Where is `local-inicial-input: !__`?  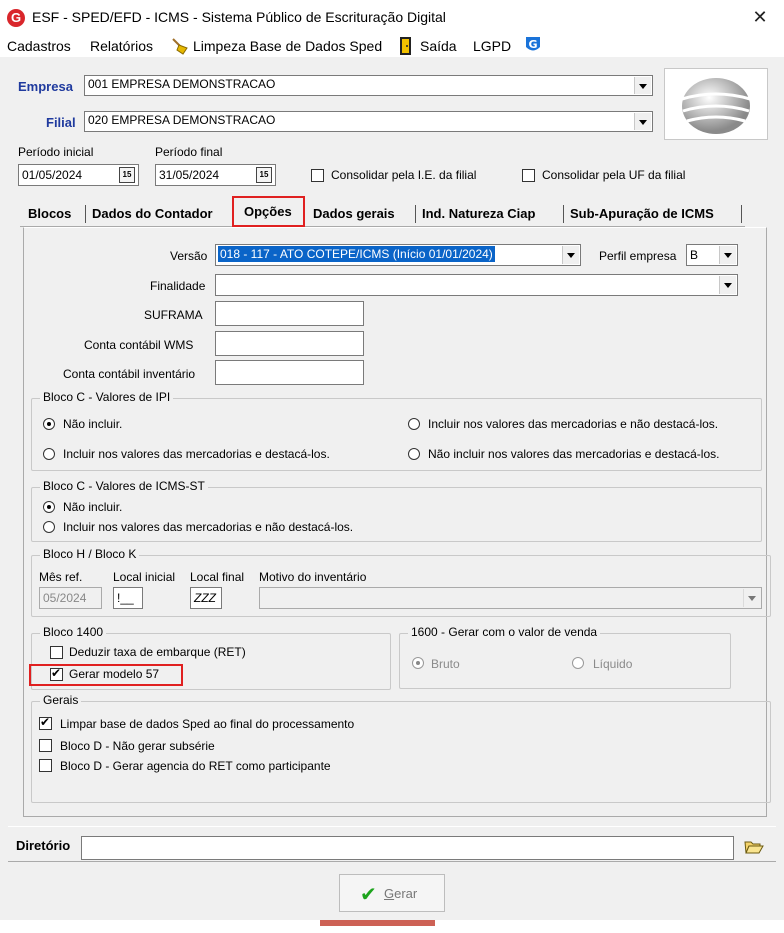
local-inicial-input: !__ is located at coordinates (128, 598).